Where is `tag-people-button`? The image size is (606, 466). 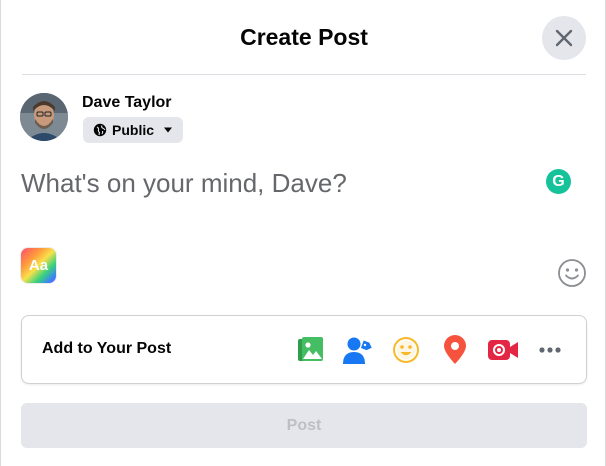 tag-people-button is located at coordinates (358, 350).